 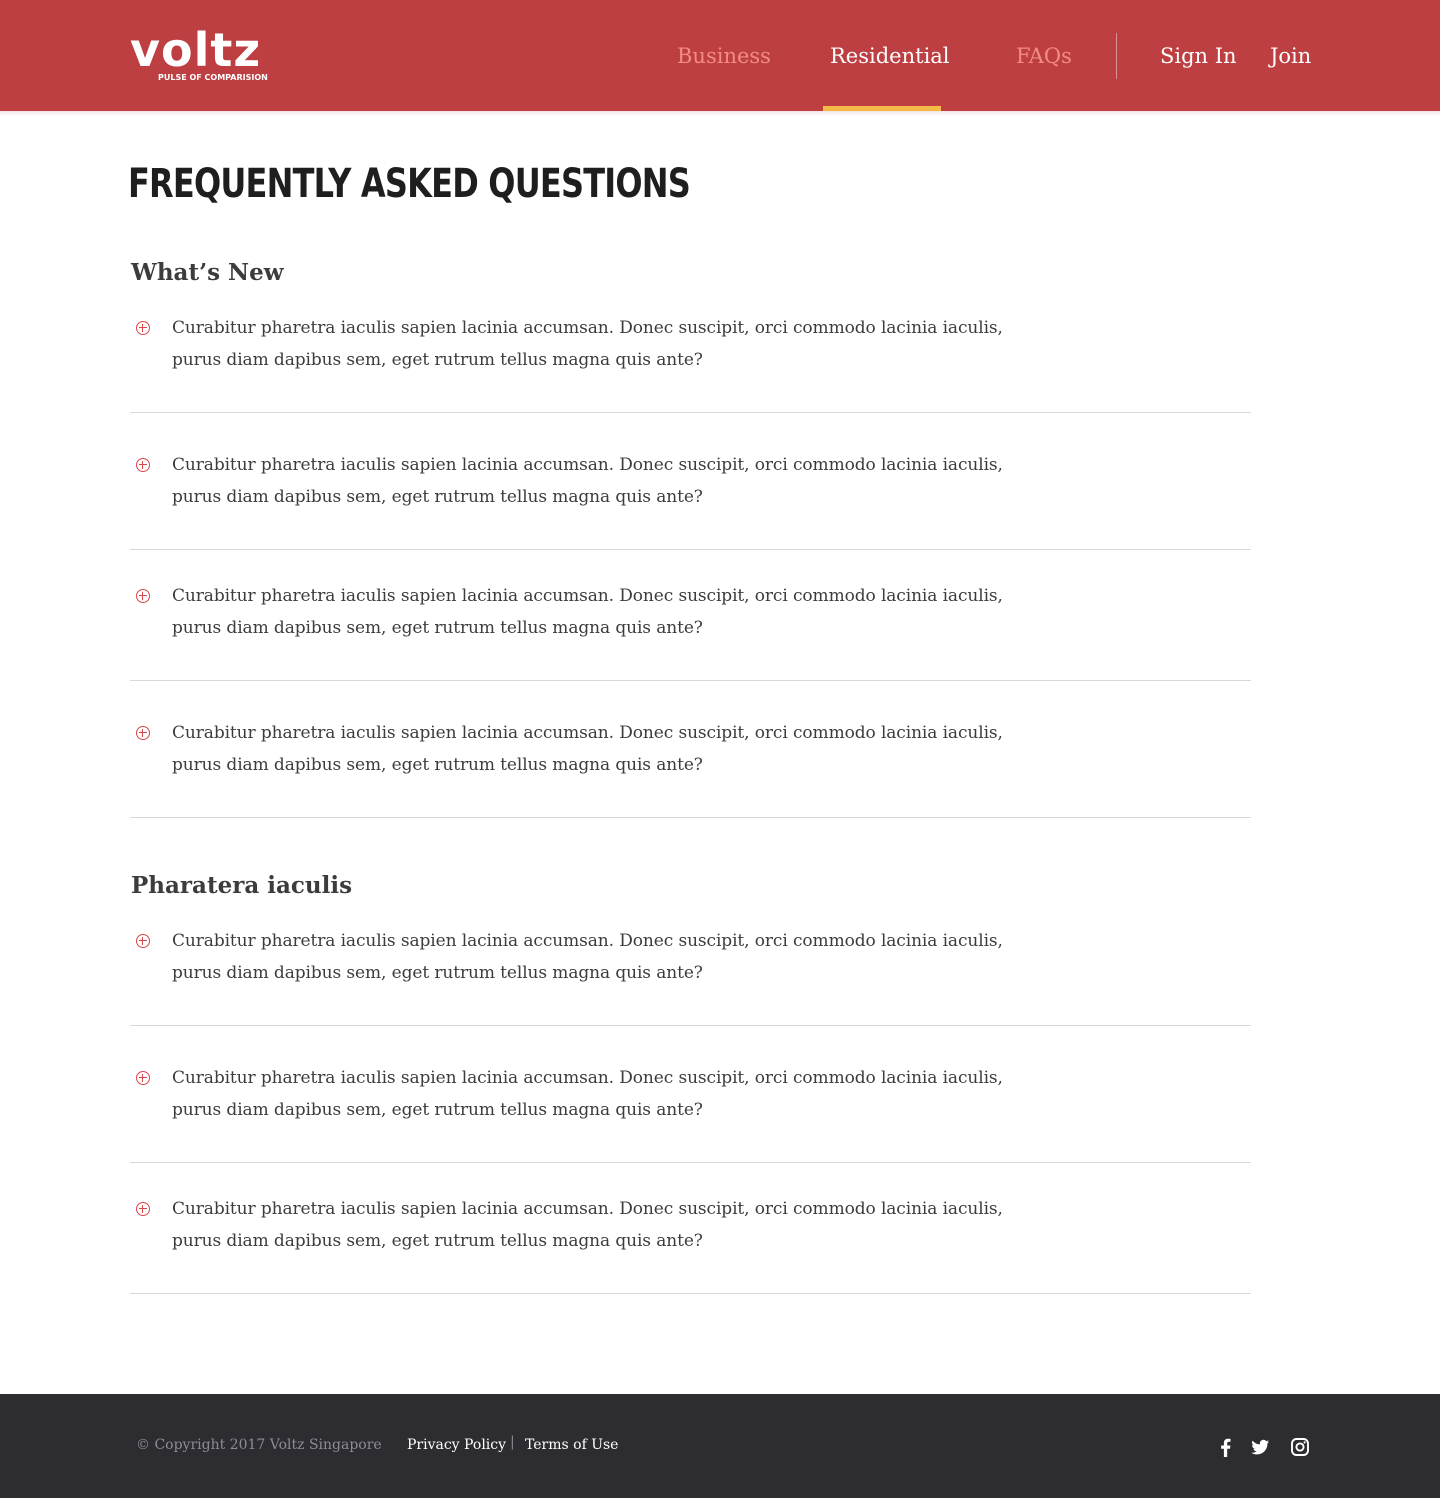 What do you see at coordinates (213, 77) in the screenshot?
I see `logo-tagline: PULSE OF COMPARISION` at bounding box center [213, 77].